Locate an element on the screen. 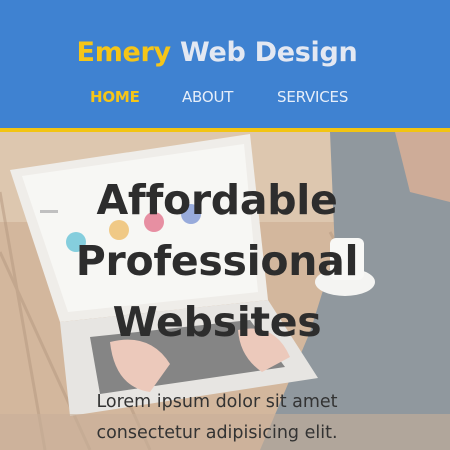 The width and height of the screenshot is (450, 450). nav-home: HOME is located at coordinates (115, 97).